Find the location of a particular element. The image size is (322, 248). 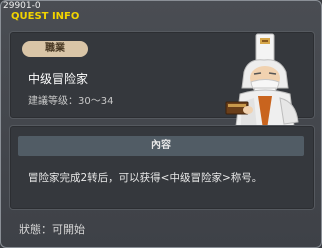

window-title: QUEST INFO is located at coordinates (45, 16).